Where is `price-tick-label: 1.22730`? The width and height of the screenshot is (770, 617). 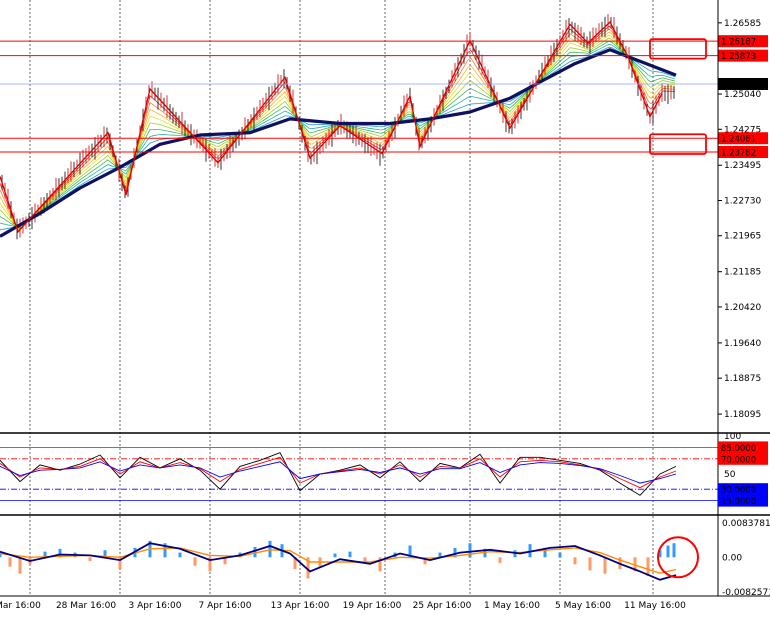
price-tick-label: 1.22730 is located at coordinates (742, 201).